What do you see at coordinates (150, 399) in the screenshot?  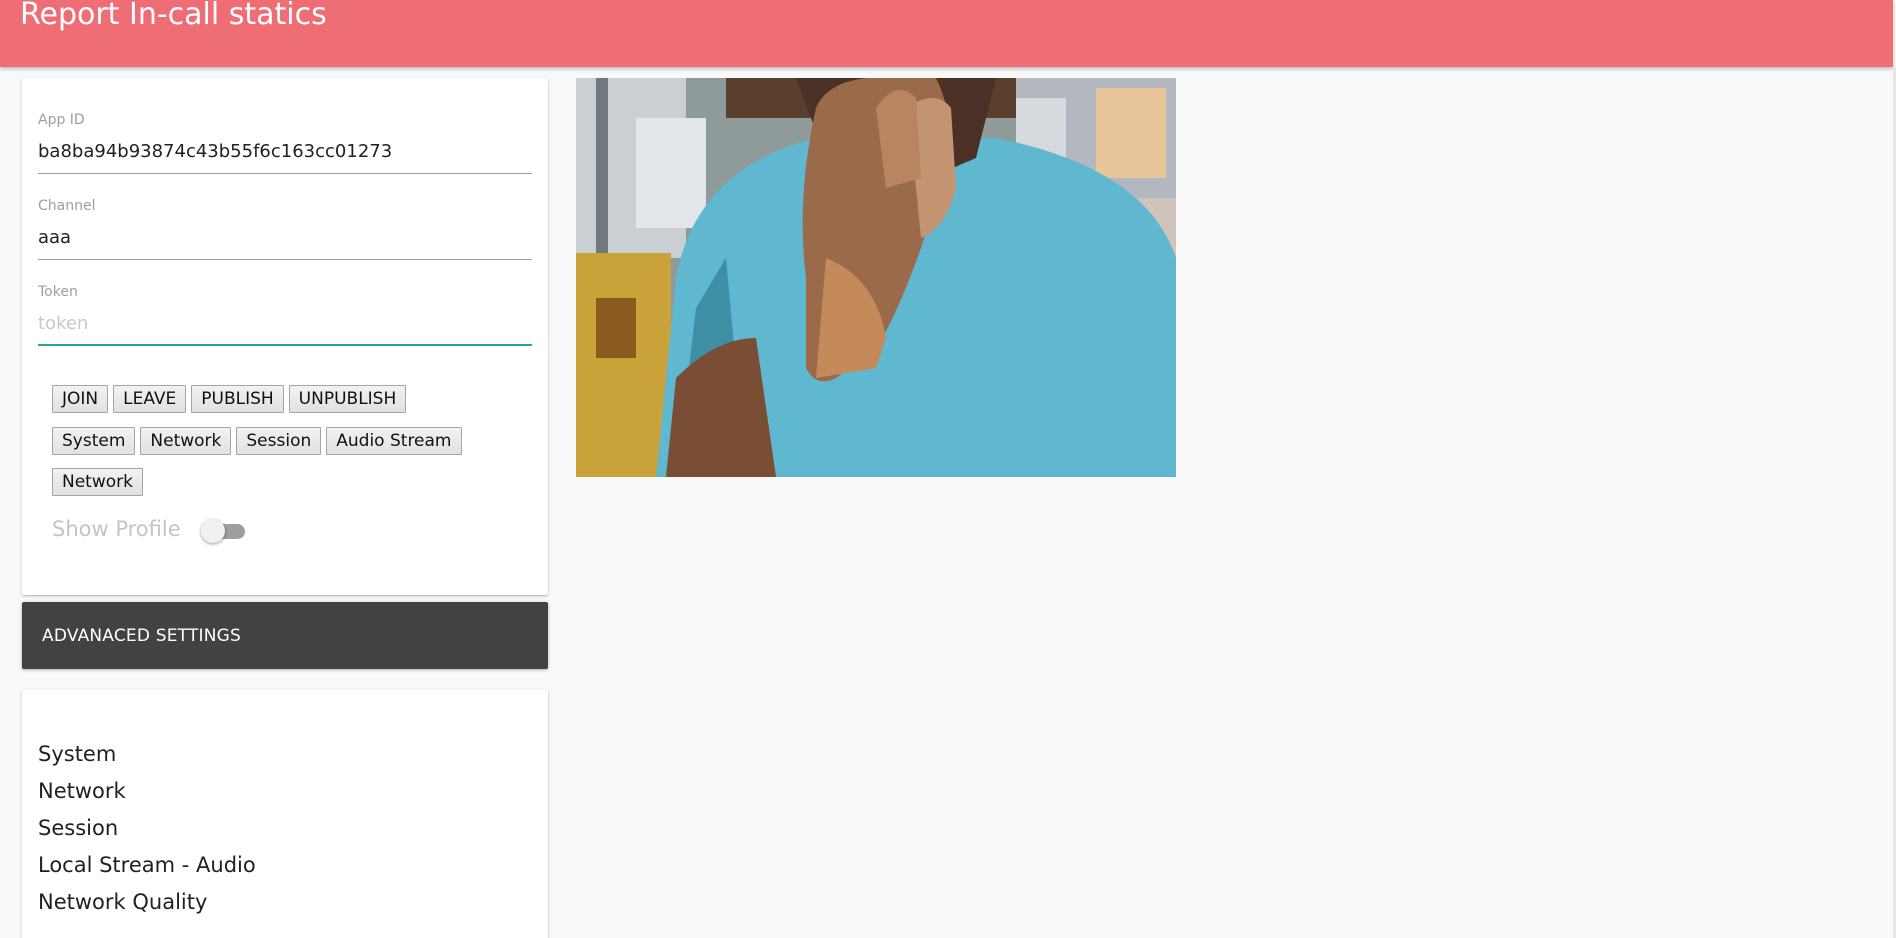 I see `leave-button: LEAVE` at bounding box center [150, 399].